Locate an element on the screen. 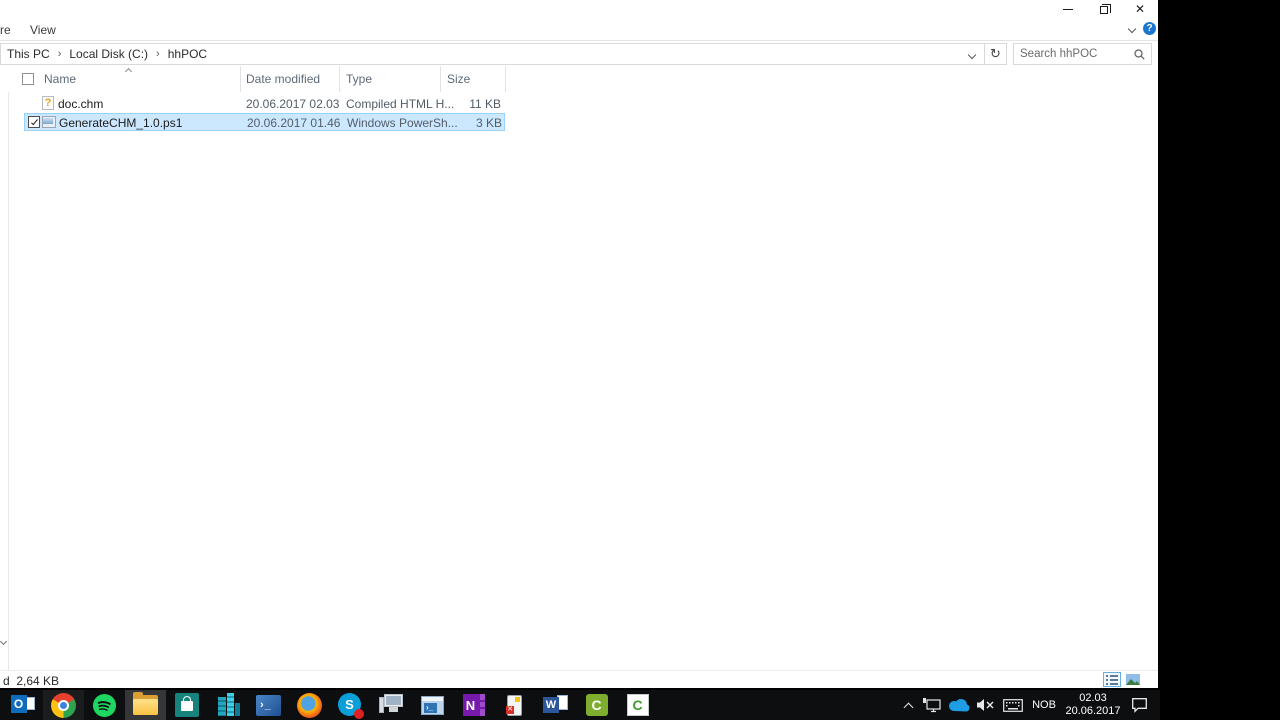  file-date-modified: 20.06.2017 01.46 is located at coordinates (294, 123).